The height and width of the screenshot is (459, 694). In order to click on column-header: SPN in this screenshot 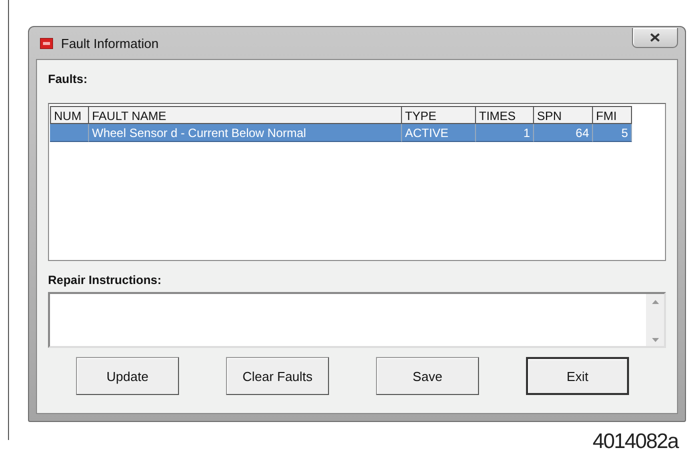, I will do `click(563, 115)`.